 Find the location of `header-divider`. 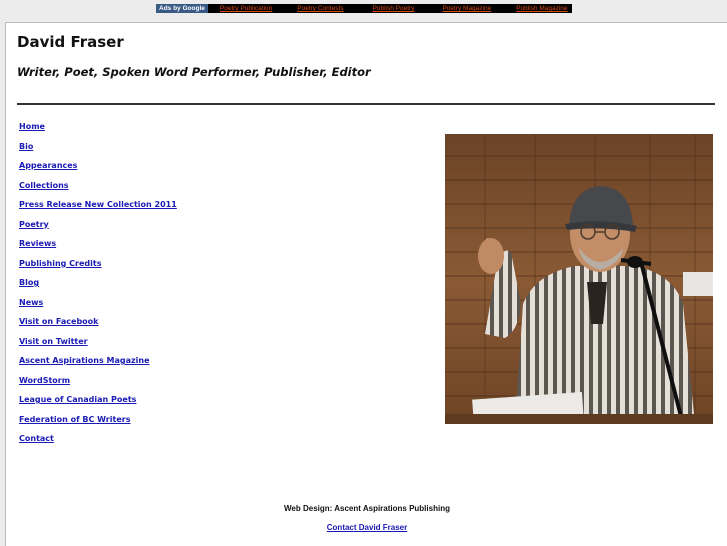

header-divider is located at coordinates (366, 104).